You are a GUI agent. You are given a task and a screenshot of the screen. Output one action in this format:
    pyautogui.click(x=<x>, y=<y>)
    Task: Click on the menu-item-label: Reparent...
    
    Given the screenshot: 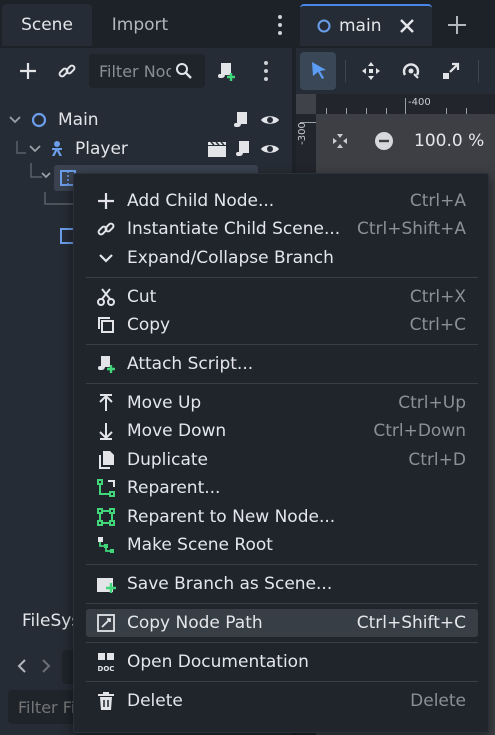 What is the action you would take?
    pyautogui.click(x=174, y=488)
    